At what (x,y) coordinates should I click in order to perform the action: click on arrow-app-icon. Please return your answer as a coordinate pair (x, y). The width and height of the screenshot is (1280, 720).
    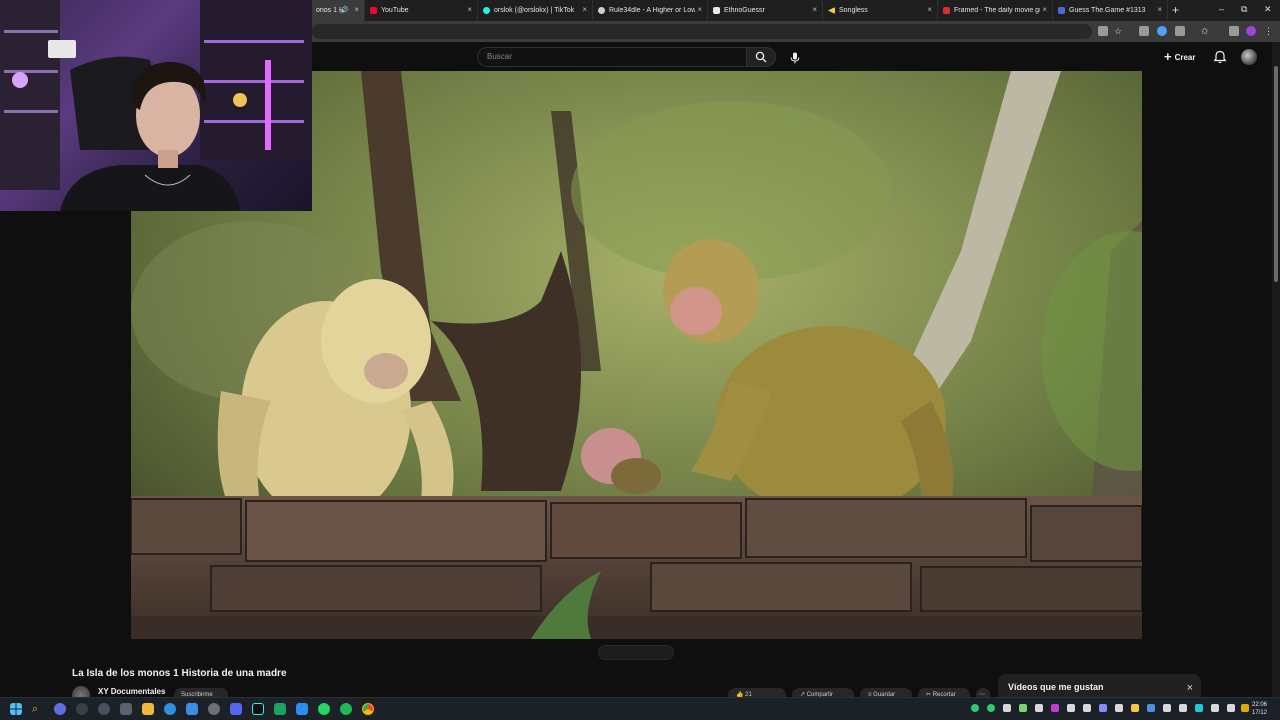
    Looking at the image, I should click on (104, 709).